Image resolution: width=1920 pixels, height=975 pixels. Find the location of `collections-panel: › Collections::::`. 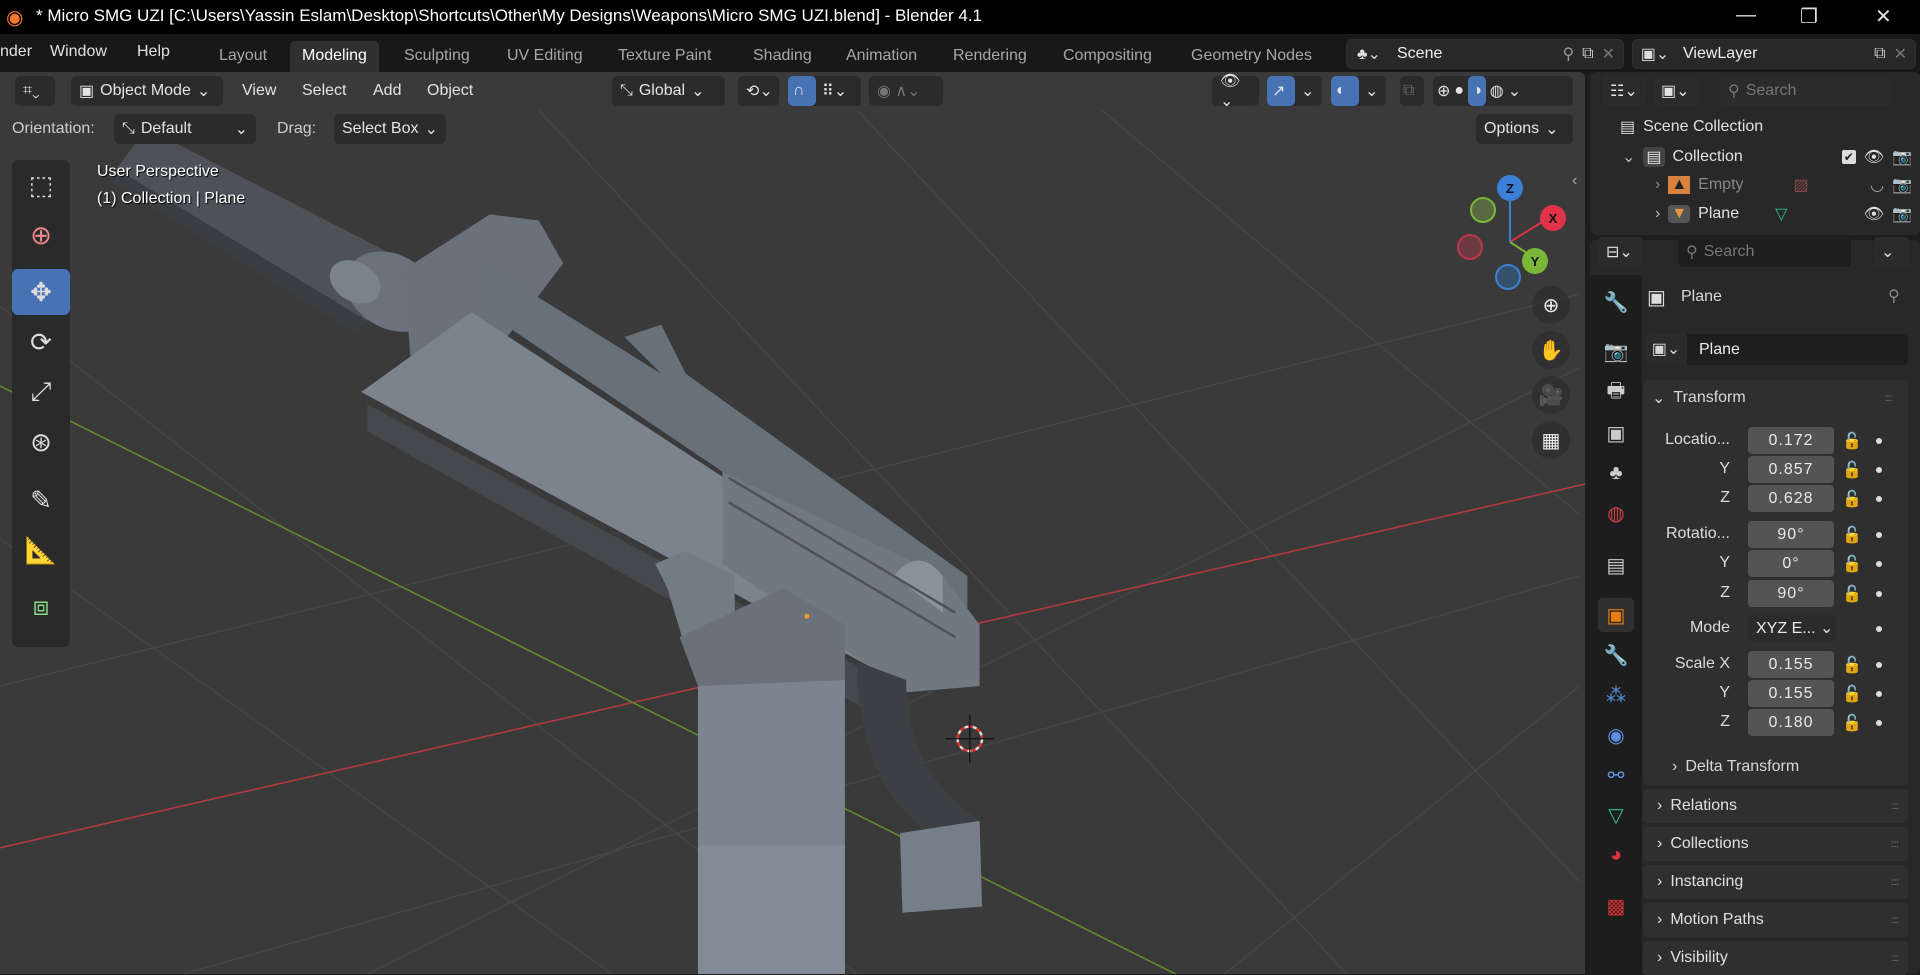

collections-panel: › Collections:::: is located at coordinates (1775, 844).